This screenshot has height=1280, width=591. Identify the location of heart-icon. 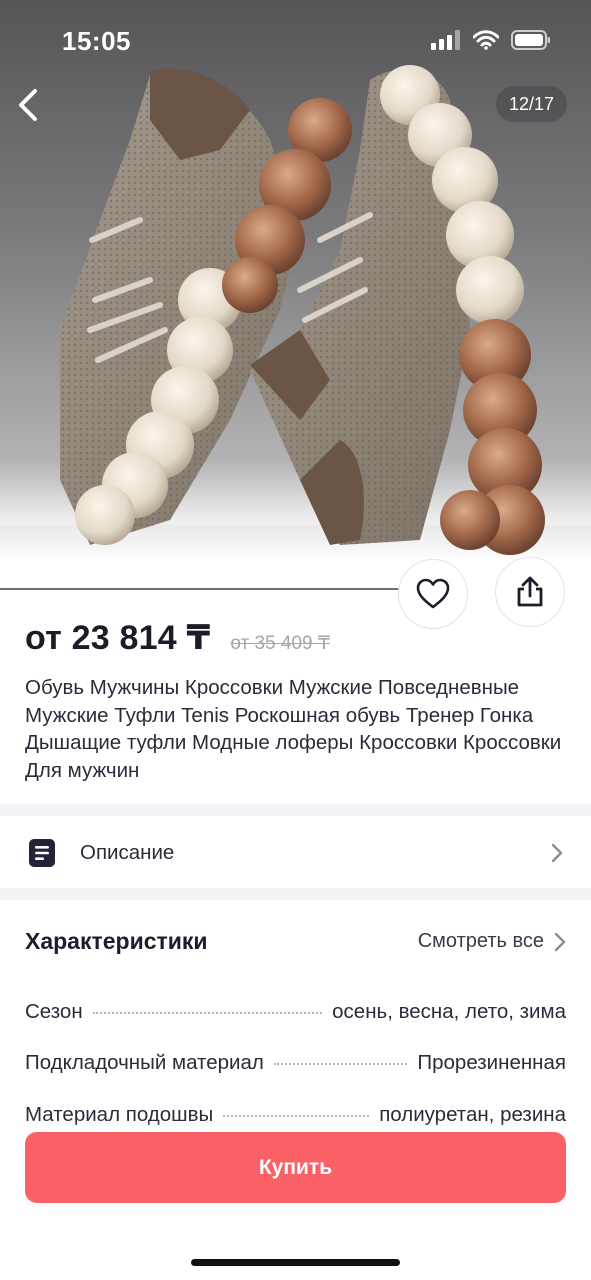
(433, 593).